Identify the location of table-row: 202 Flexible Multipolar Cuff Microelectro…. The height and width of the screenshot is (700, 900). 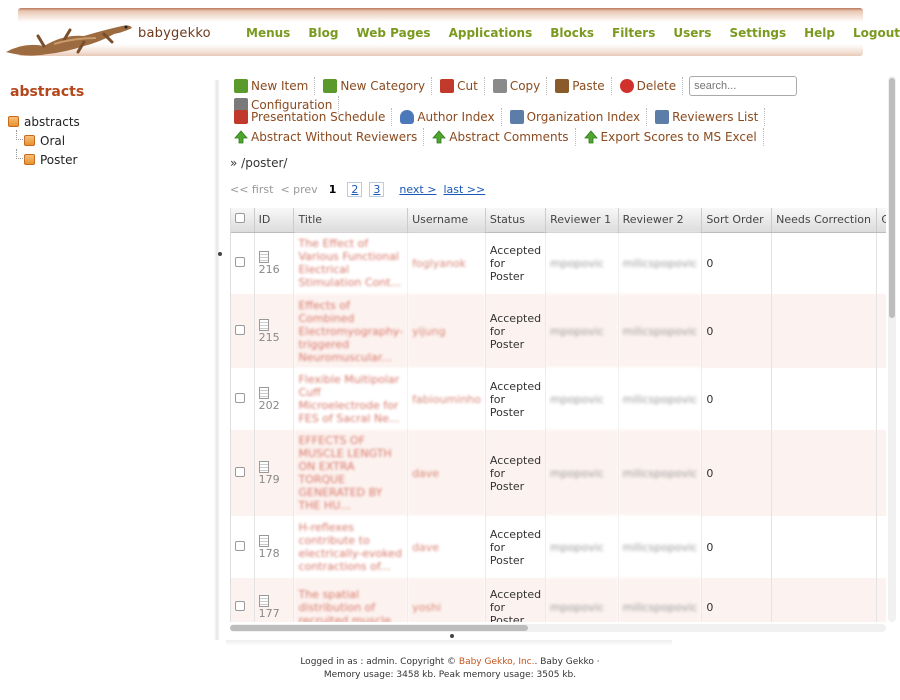
(558, 399).